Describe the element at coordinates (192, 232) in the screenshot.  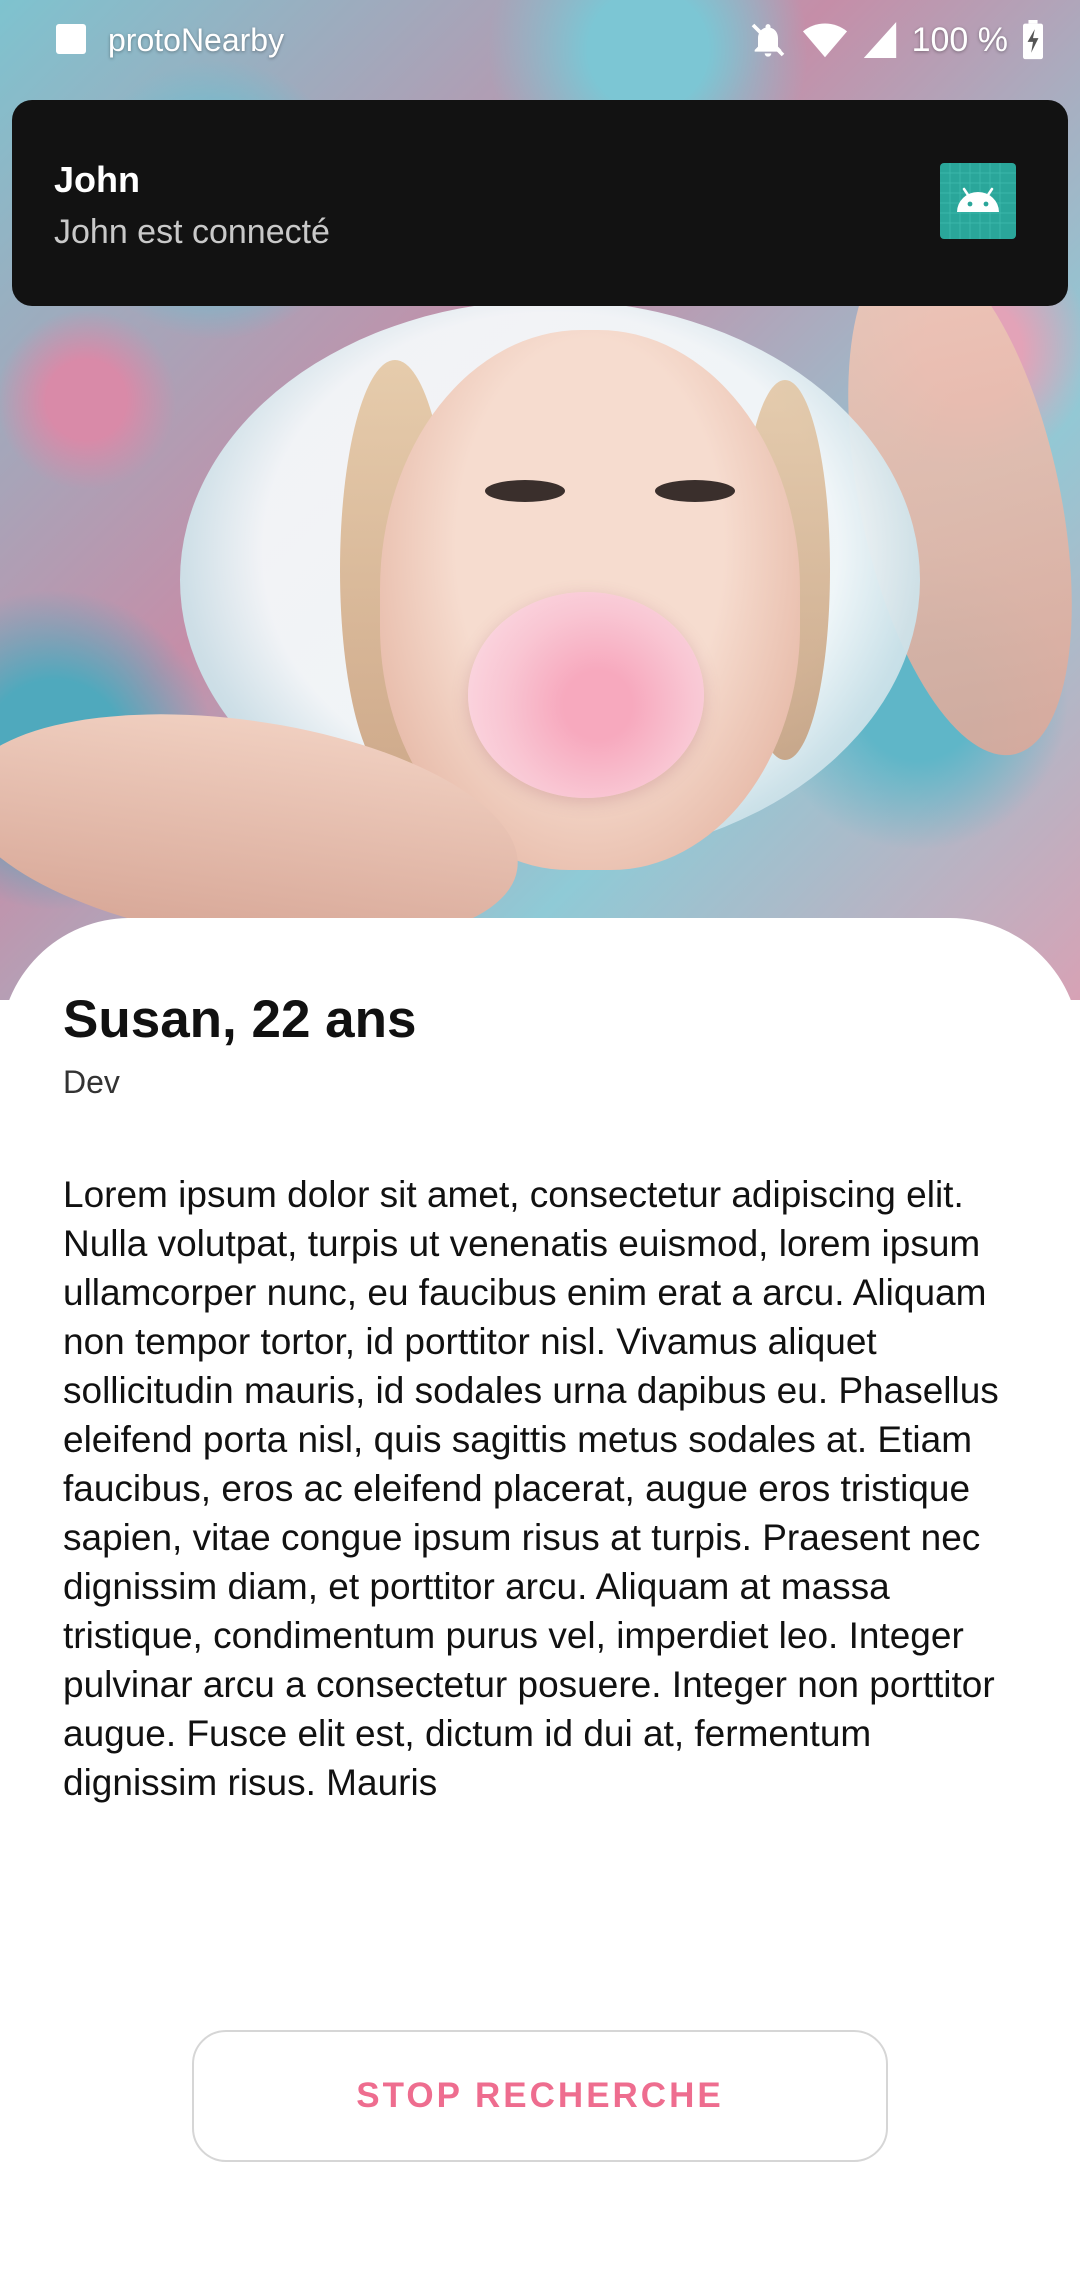
I see `notification-text: John est connecté` at that location.